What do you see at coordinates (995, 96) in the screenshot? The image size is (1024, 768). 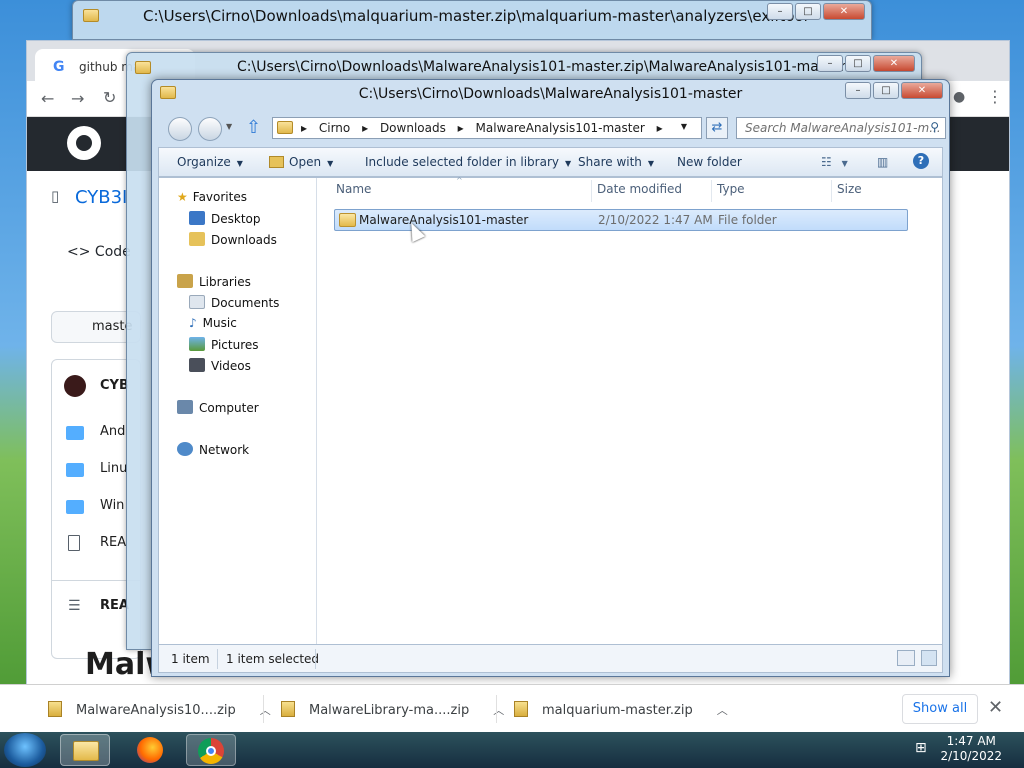 I see `menu-icon: ⋮` at bounding box center [995, 96].